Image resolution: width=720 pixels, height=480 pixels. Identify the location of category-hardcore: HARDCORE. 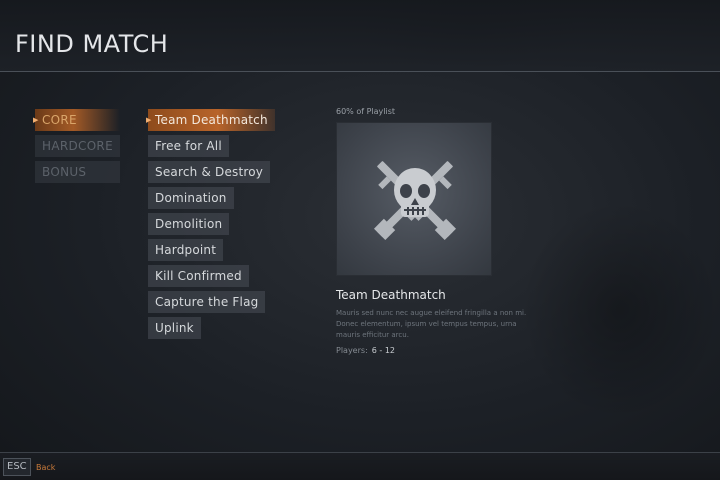
(77, 146).